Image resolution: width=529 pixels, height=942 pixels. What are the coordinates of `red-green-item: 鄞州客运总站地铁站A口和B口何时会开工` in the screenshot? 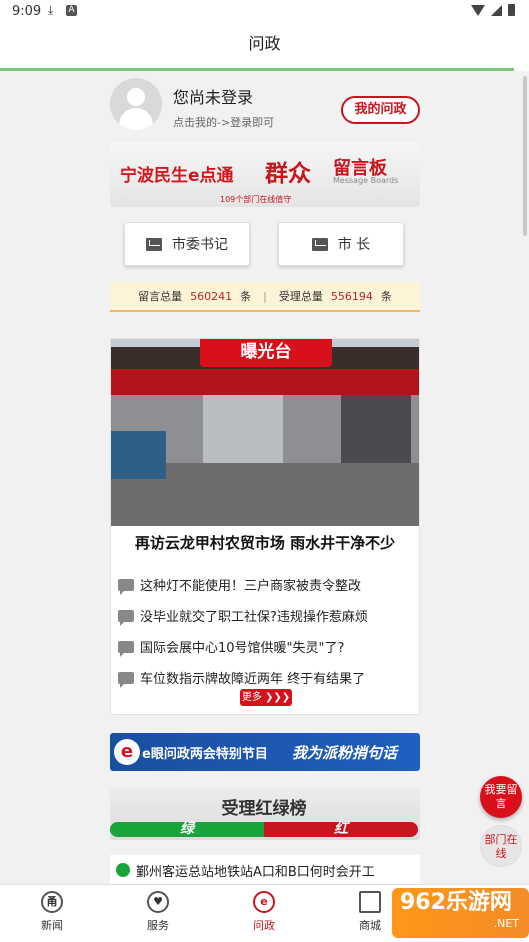 It's located at (265, 870).